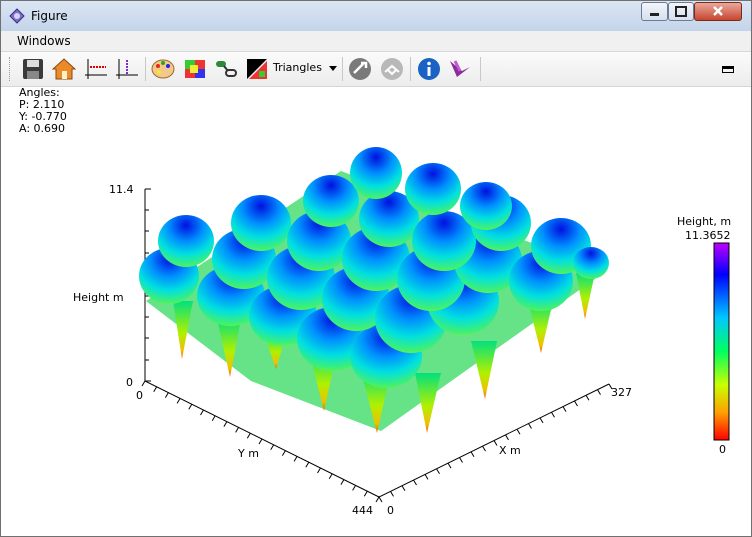  I want to click on close-icon, so click(718, 11).